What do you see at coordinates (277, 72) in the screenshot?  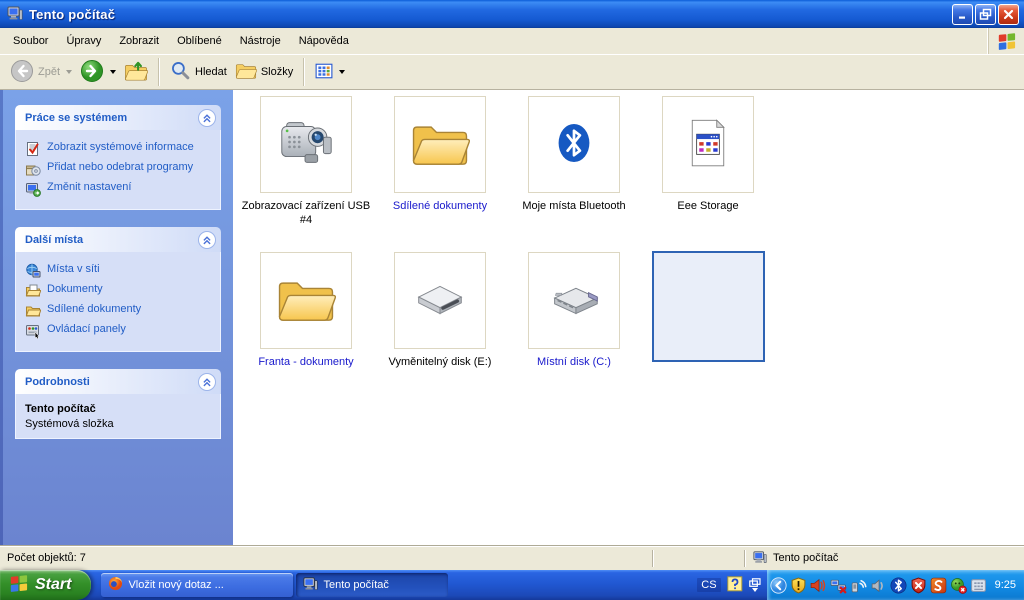 I see `folders-label: Složky` at bounding box center [277, 72].